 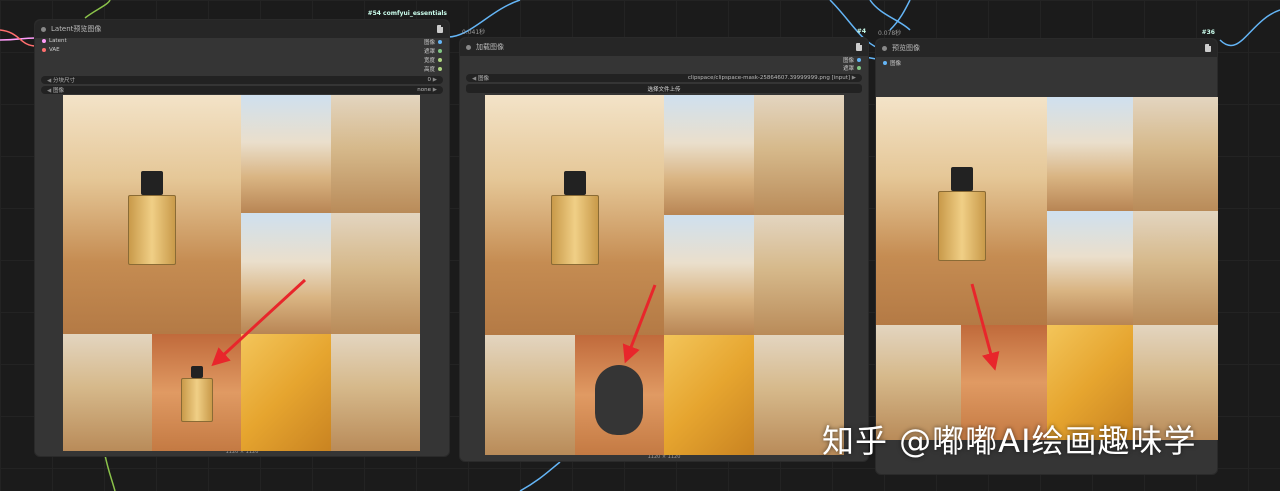 What do you see at coordinates (474, 32) in the screenshot?
I see `execution-time: 0.041秒` at bounding box center [474, 32].